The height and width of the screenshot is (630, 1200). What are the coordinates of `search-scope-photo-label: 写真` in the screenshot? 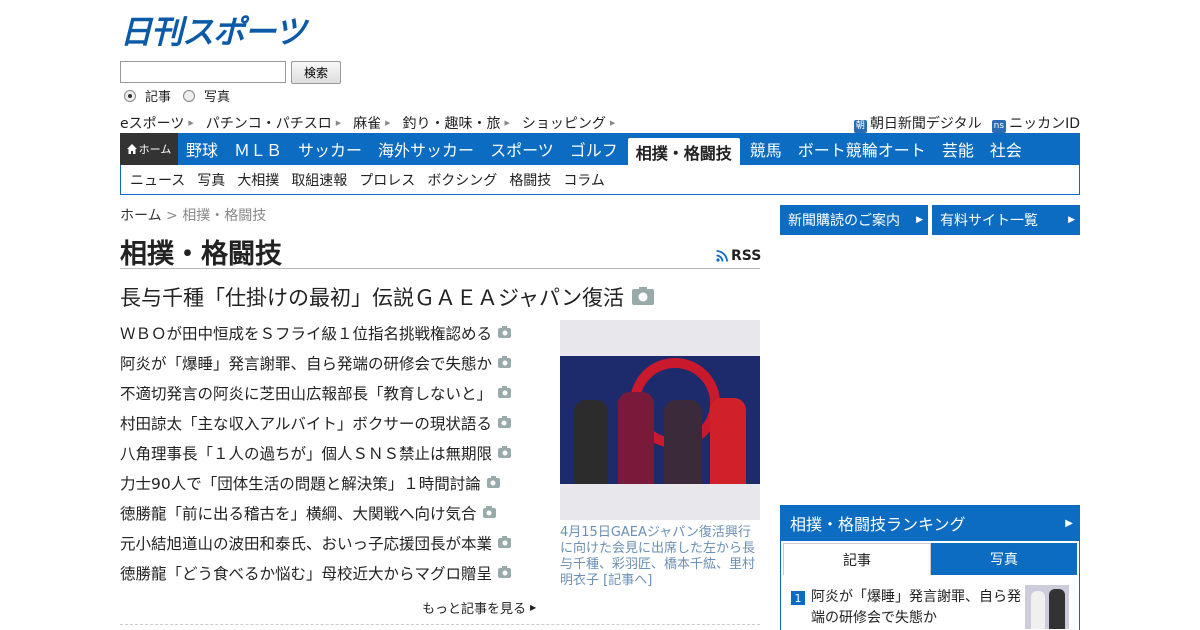 It's located at (217, 97).